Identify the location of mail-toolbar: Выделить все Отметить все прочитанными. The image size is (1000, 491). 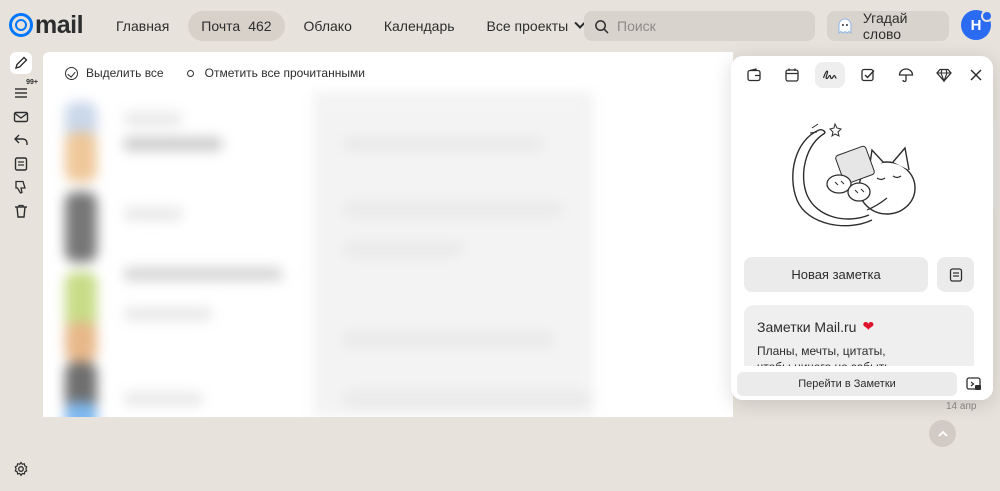
(215, 73).